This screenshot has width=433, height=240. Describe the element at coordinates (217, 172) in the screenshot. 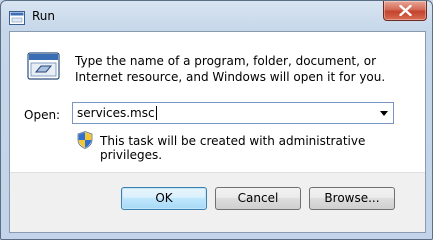

I see `separator` at that location.